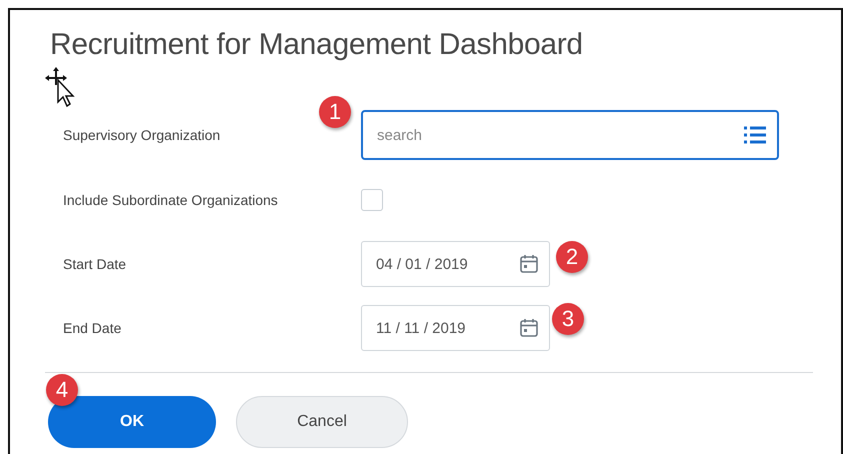 The image size is (843, 454). I want to click on date-value: 11 / 11 / 2019, so click(421, 328).